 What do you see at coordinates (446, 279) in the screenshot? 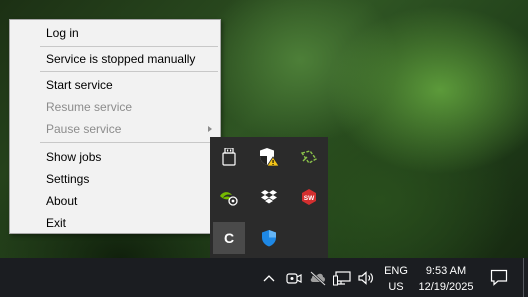
I see `taskbar-clock: 9:53 AM 12/19/2025` at bounding box center [446, 279].